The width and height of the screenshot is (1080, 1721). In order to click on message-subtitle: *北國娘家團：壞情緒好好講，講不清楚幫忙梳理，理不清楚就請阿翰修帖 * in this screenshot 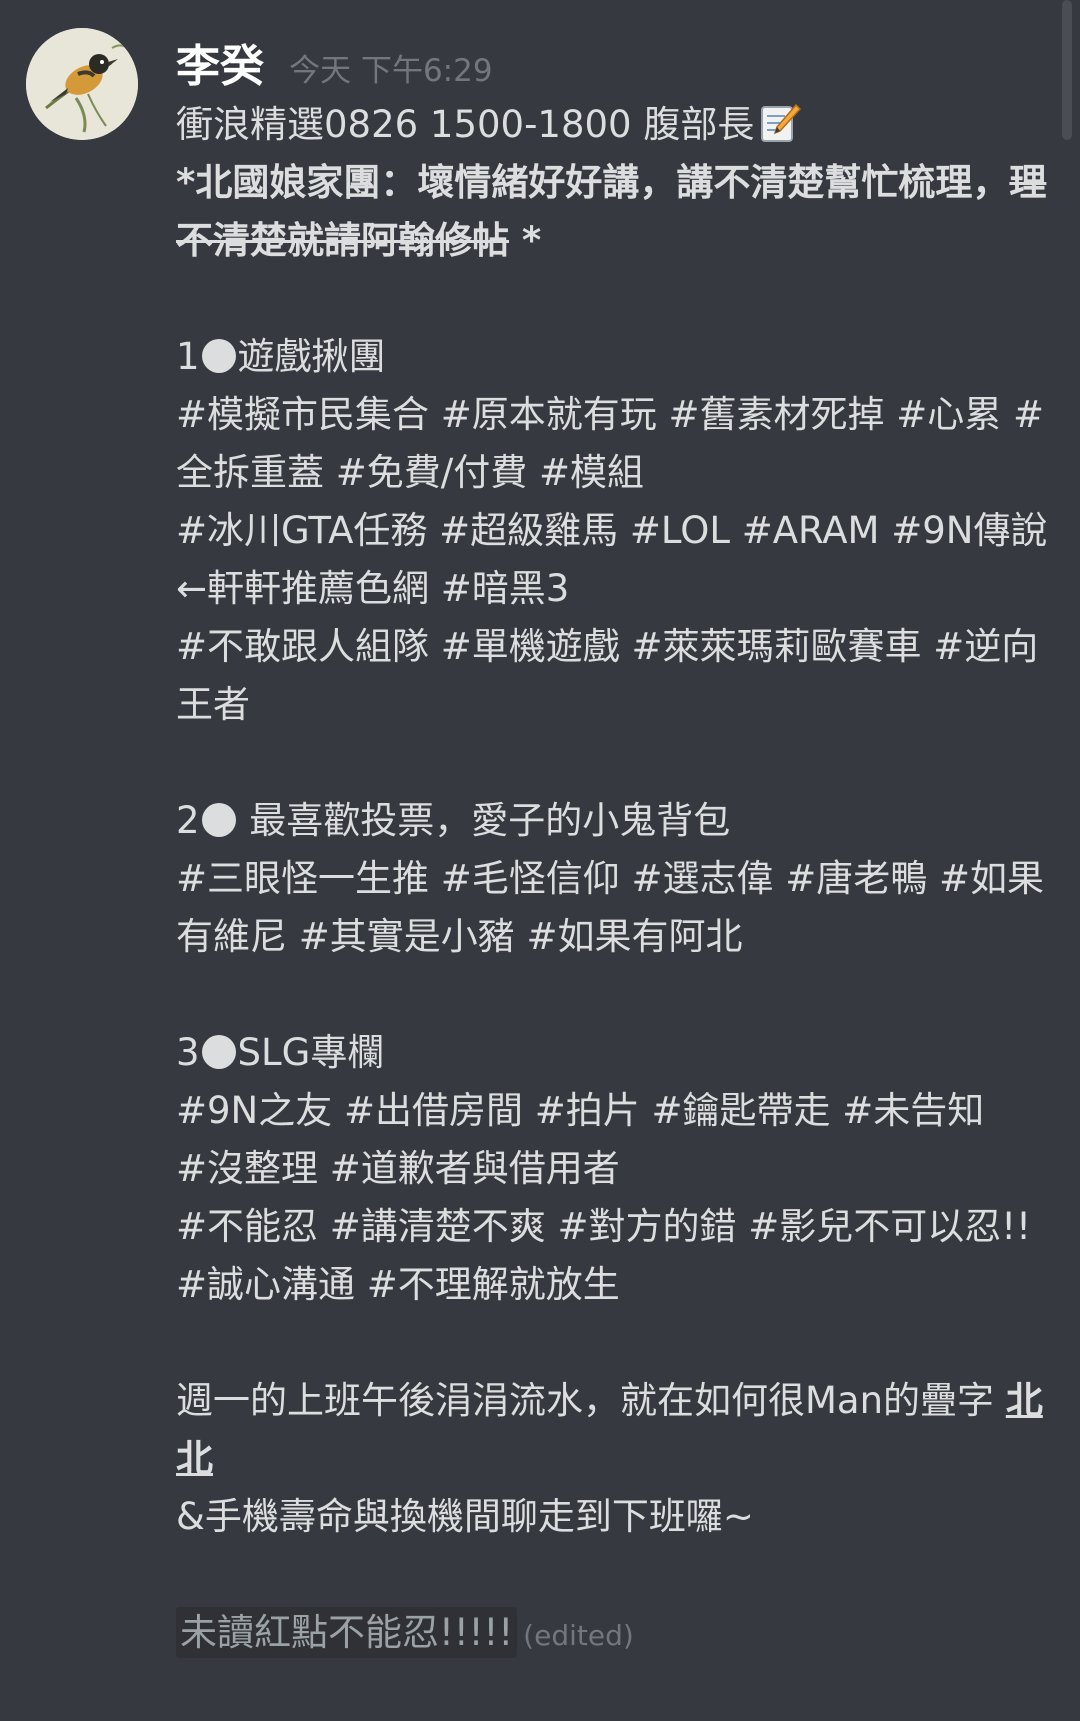, I will do `click(616, 212)`.